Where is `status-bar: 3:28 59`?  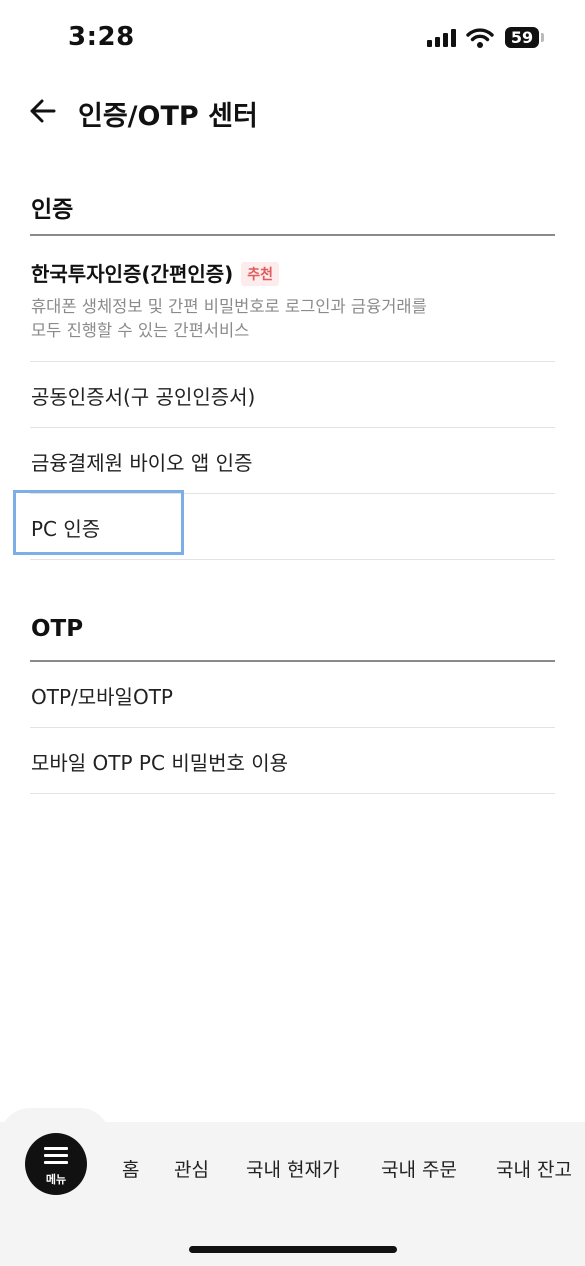
status-bar: 3:28 59 is located at coordinates (292, 40).